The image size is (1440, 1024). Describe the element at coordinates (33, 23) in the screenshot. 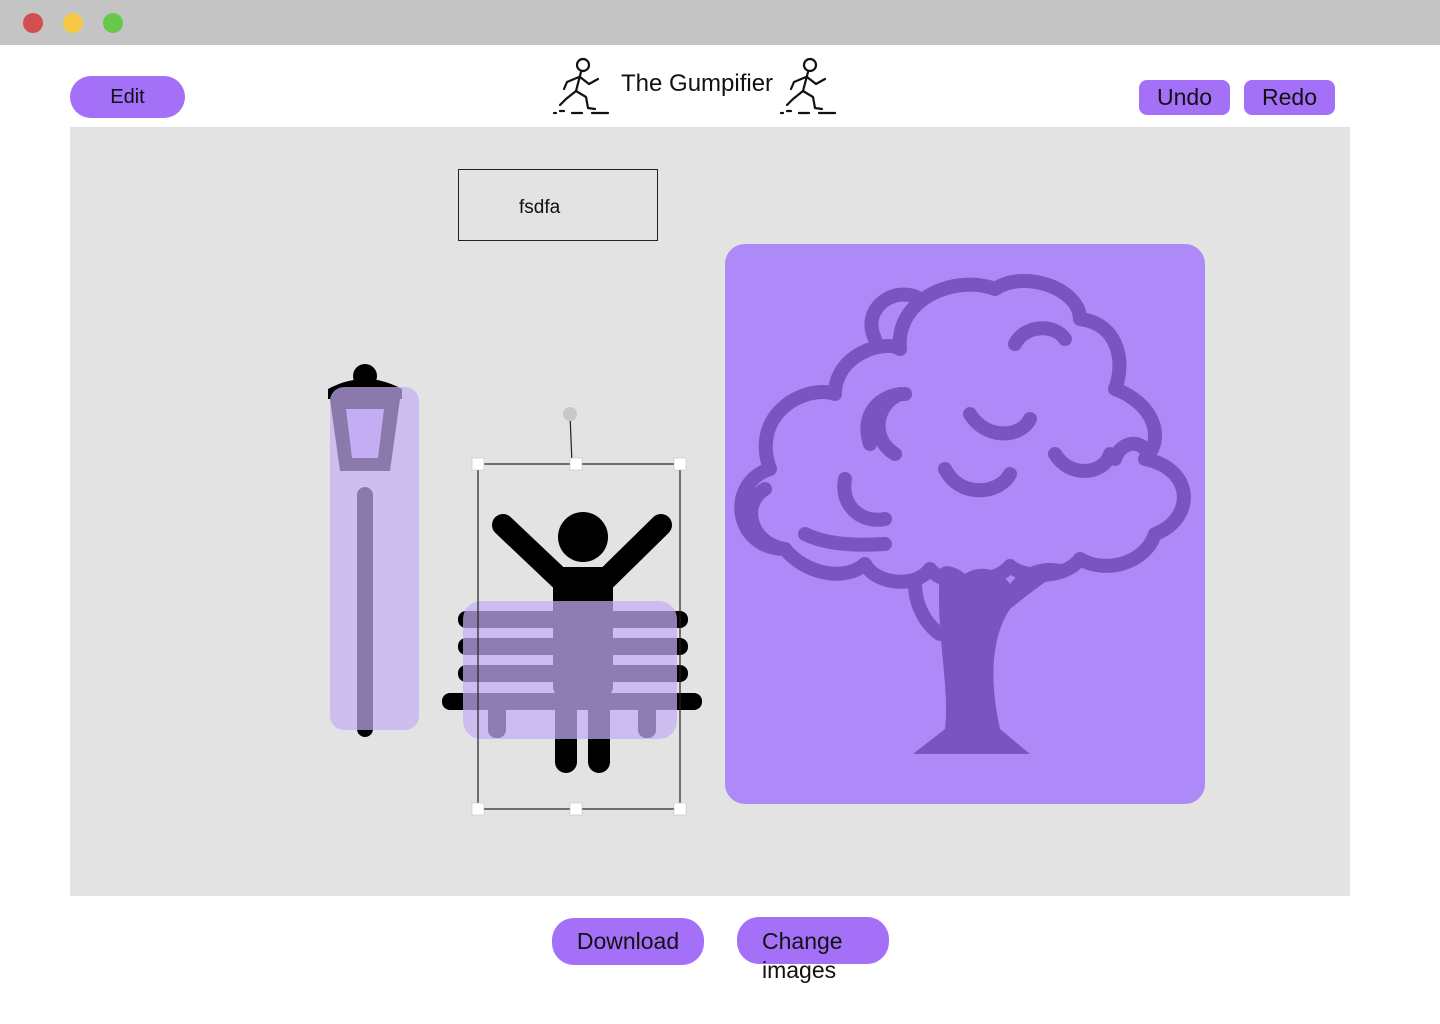

I see `close-window-button` at that location.